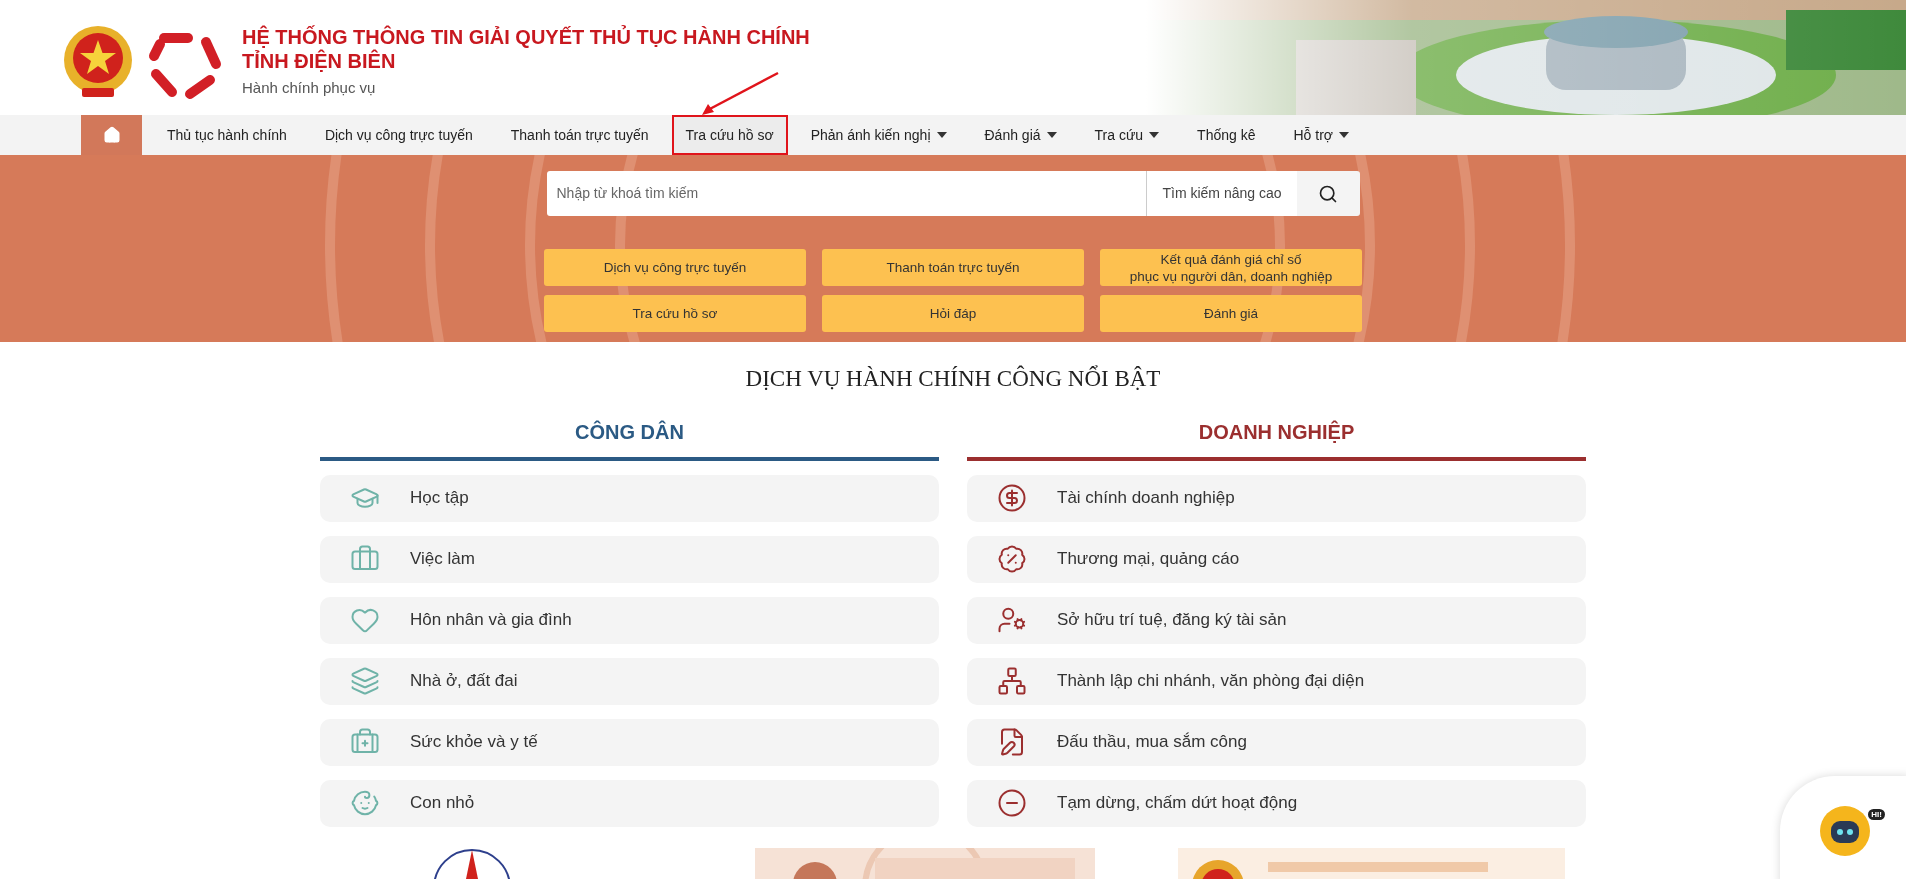 This screenshot has width=1906, height=879. I want to click on service-item: Sở hữu trí tuệ, đăng ký tài sản, so click(1276, 620).